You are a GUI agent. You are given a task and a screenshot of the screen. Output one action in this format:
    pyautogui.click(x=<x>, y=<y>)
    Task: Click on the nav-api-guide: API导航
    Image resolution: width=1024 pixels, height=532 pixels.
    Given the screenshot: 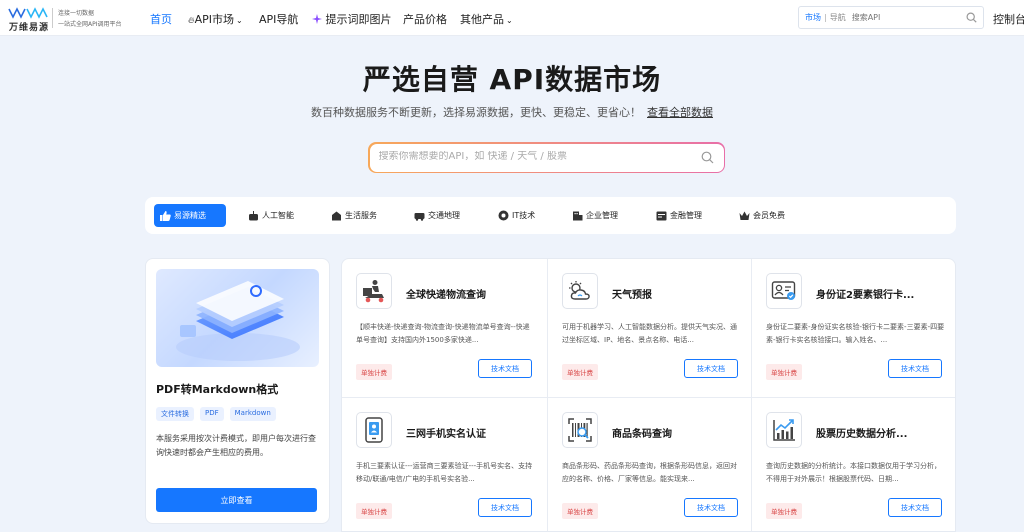 What is the action you would take?
    pyautogui.click(x=278, y=19)
    